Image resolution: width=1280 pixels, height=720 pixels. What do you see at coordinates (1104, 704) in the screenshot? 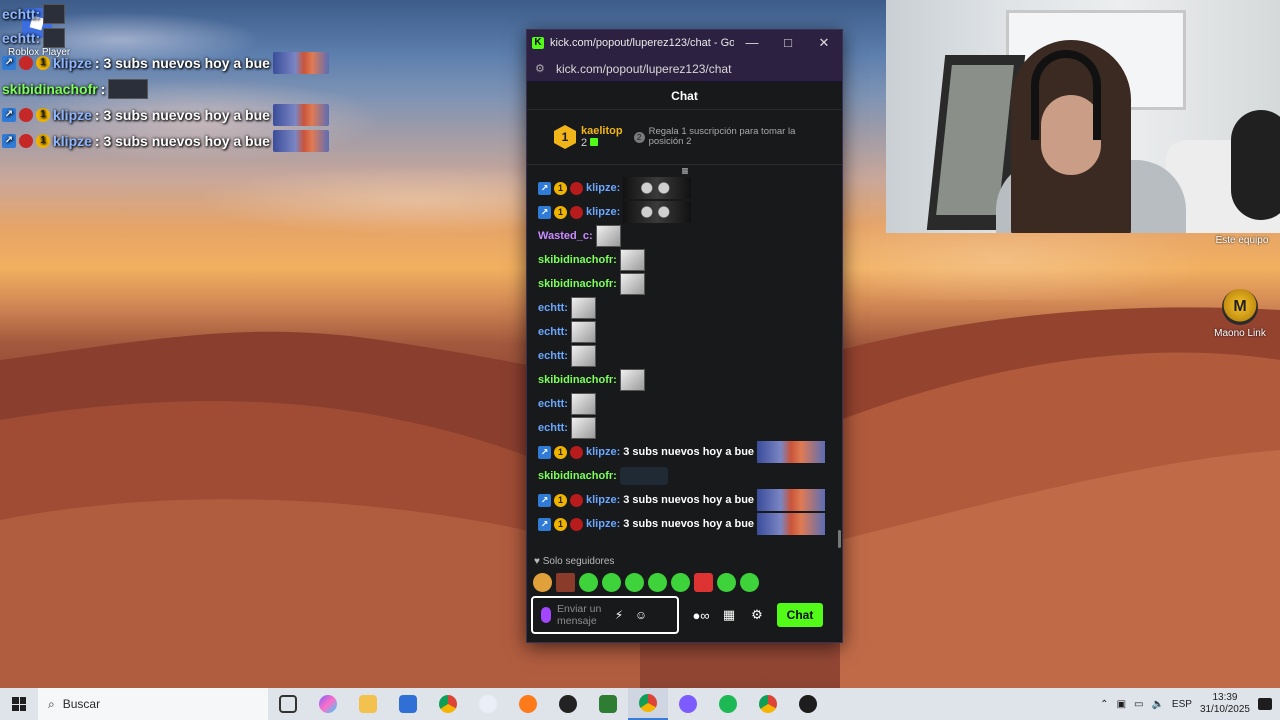
I see `chevron-up-icon: ⌃` at bounding box center [1104, 704].